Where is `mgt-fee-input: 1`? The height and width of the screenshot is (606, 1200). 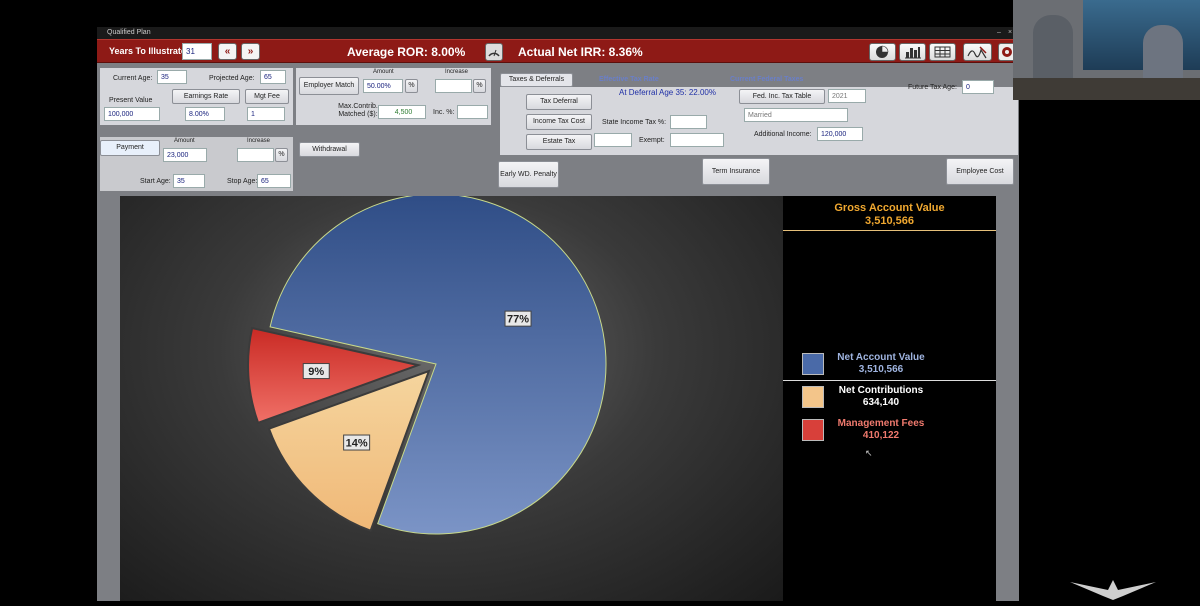 mgt-fee-input: 1 is located at coordinates (266, 114).